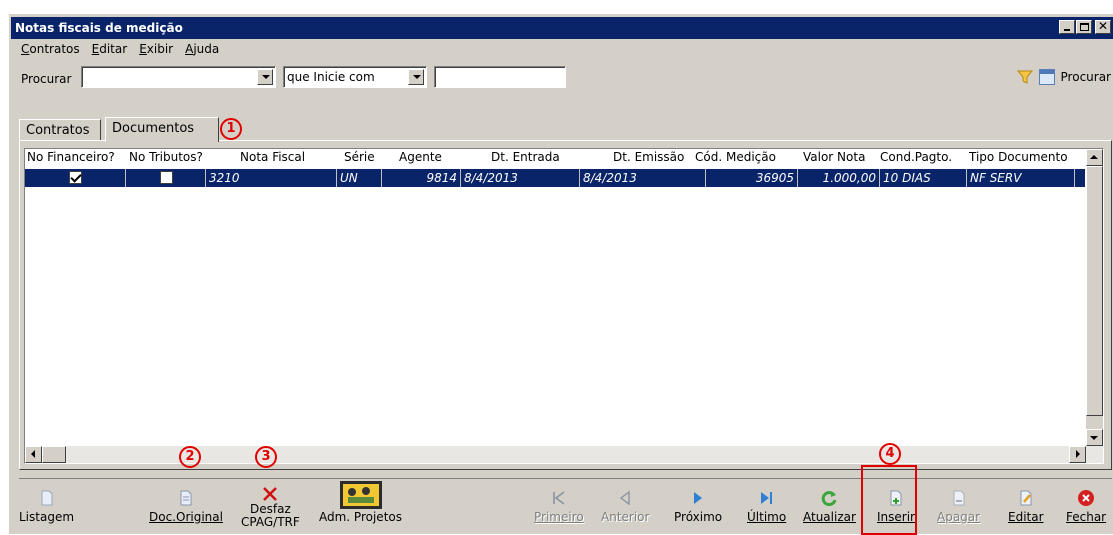  I want to click on cell-no-tributos, so click(166, 178).